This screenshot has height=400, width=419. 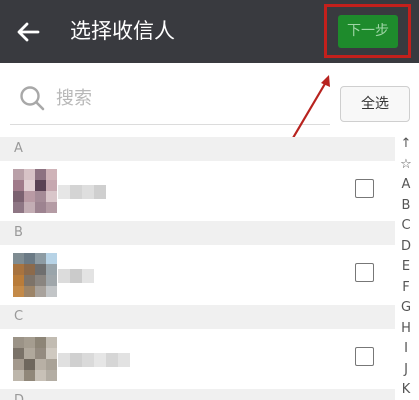 I want to click on next-step-button: 下一步, so click(x=368, y=31).